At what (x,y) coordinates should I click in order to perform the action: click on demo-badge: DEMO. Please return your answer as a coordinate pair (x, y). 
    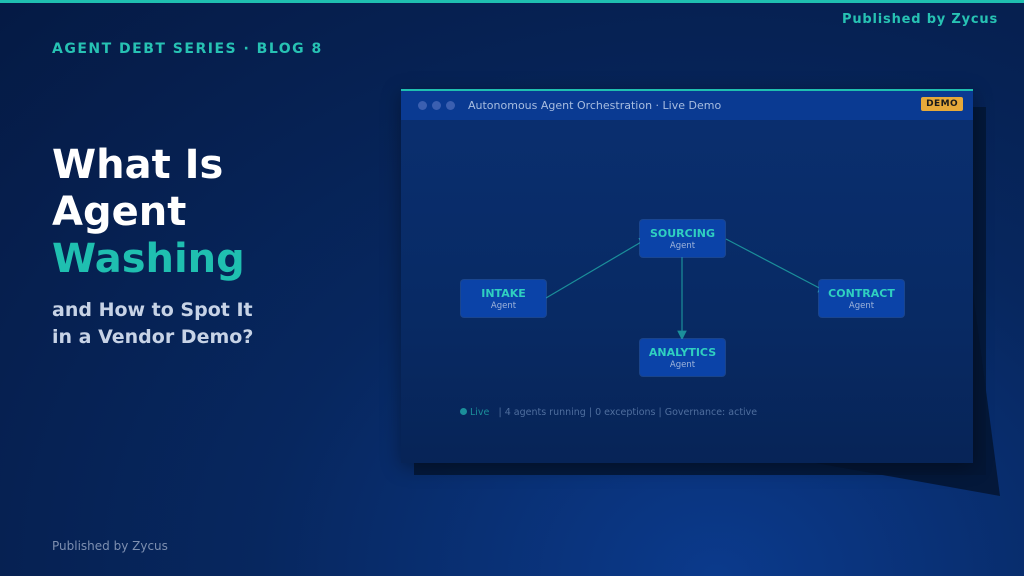
    Looking at the image, I should click on (942, 104).